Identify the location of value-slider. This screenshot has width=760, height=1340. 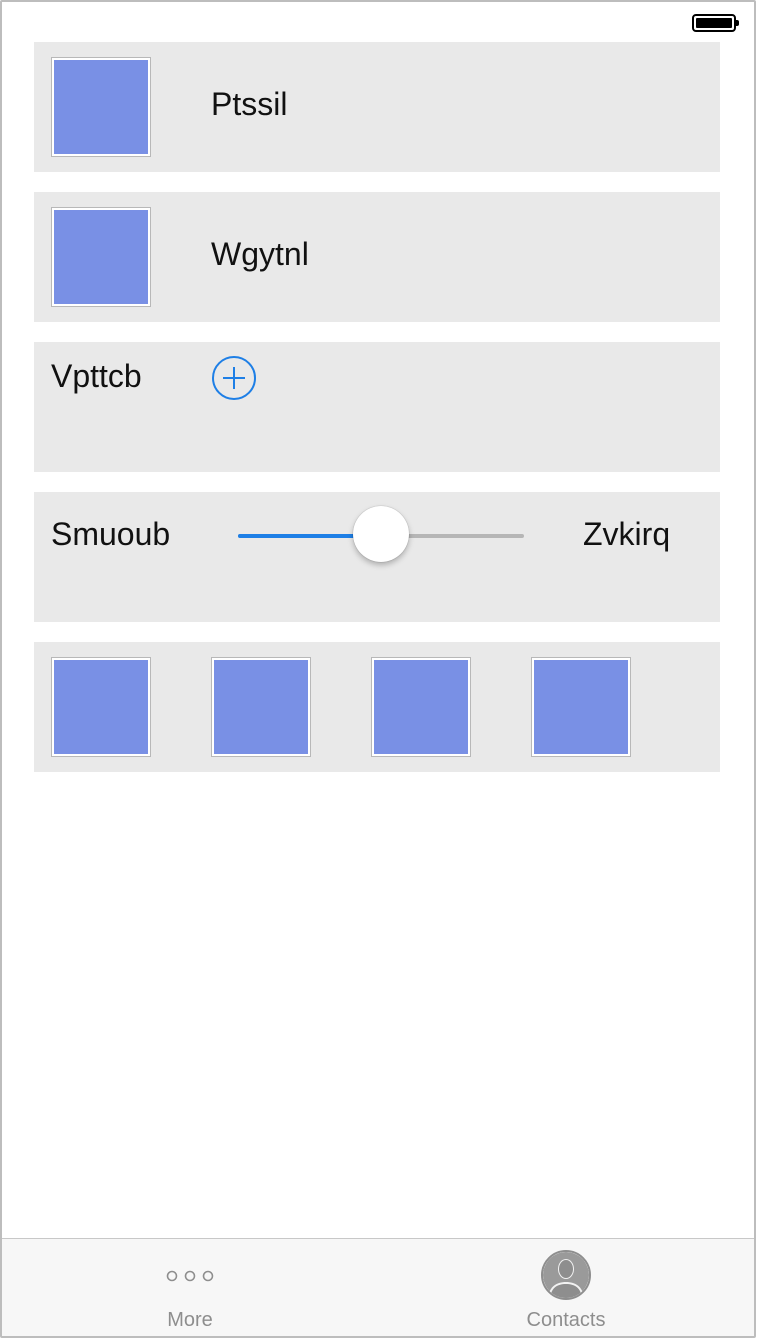
(381, 534).